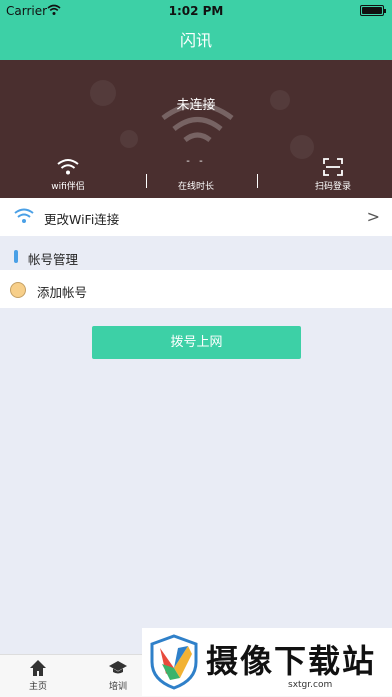 The height and width of the screenshot is (697, 392). Describe the element at coordinates (196, 256) in the screenshot. I see `account-section-header: 帐号管理` at that location.